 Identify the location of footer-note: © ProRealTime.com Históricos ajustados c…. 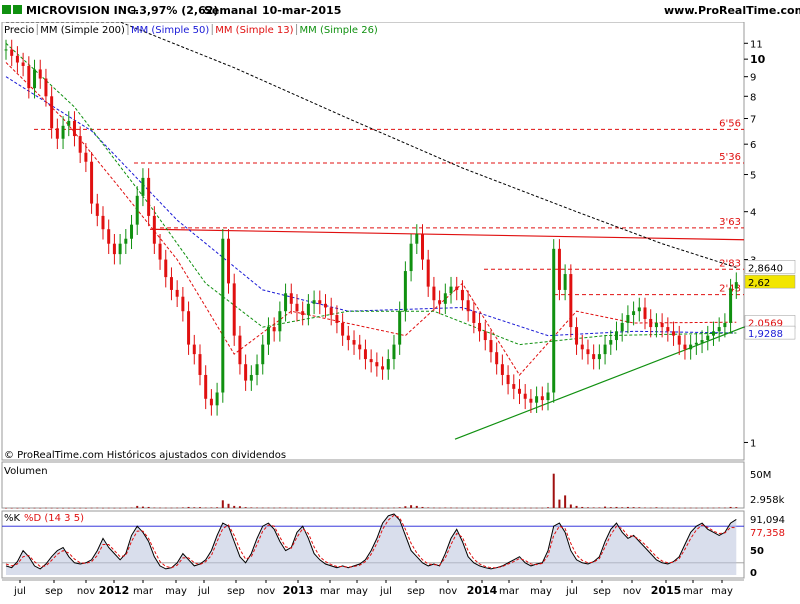
(145, 455).